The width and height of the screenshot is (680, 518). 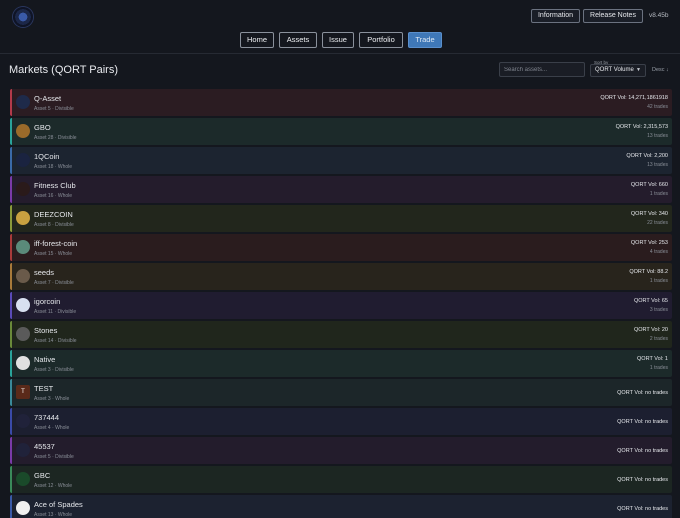 What do you see at coordinates (23, 17) in the screenshot?
I see `qortal-logo-icon` at bounding box center [23, 17].